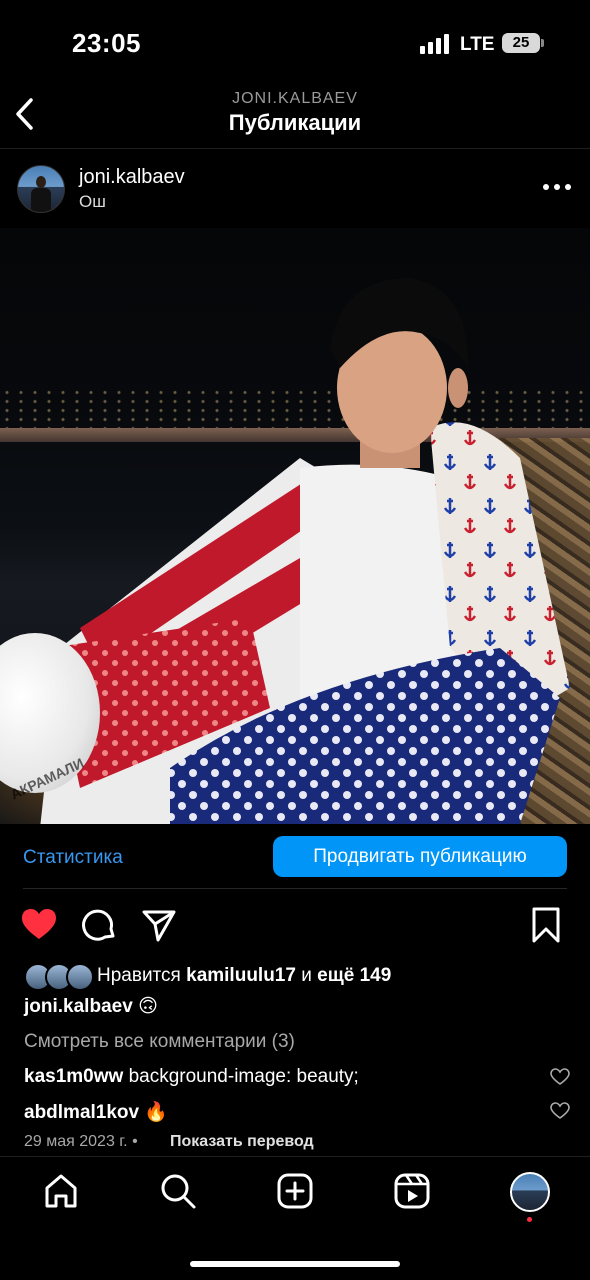 This screenshot has height=1280, width=590. What do you see at coordinates (295, 122) in the screenshot?
I see `page-title: Публикации` at bounding box center [295, 122].